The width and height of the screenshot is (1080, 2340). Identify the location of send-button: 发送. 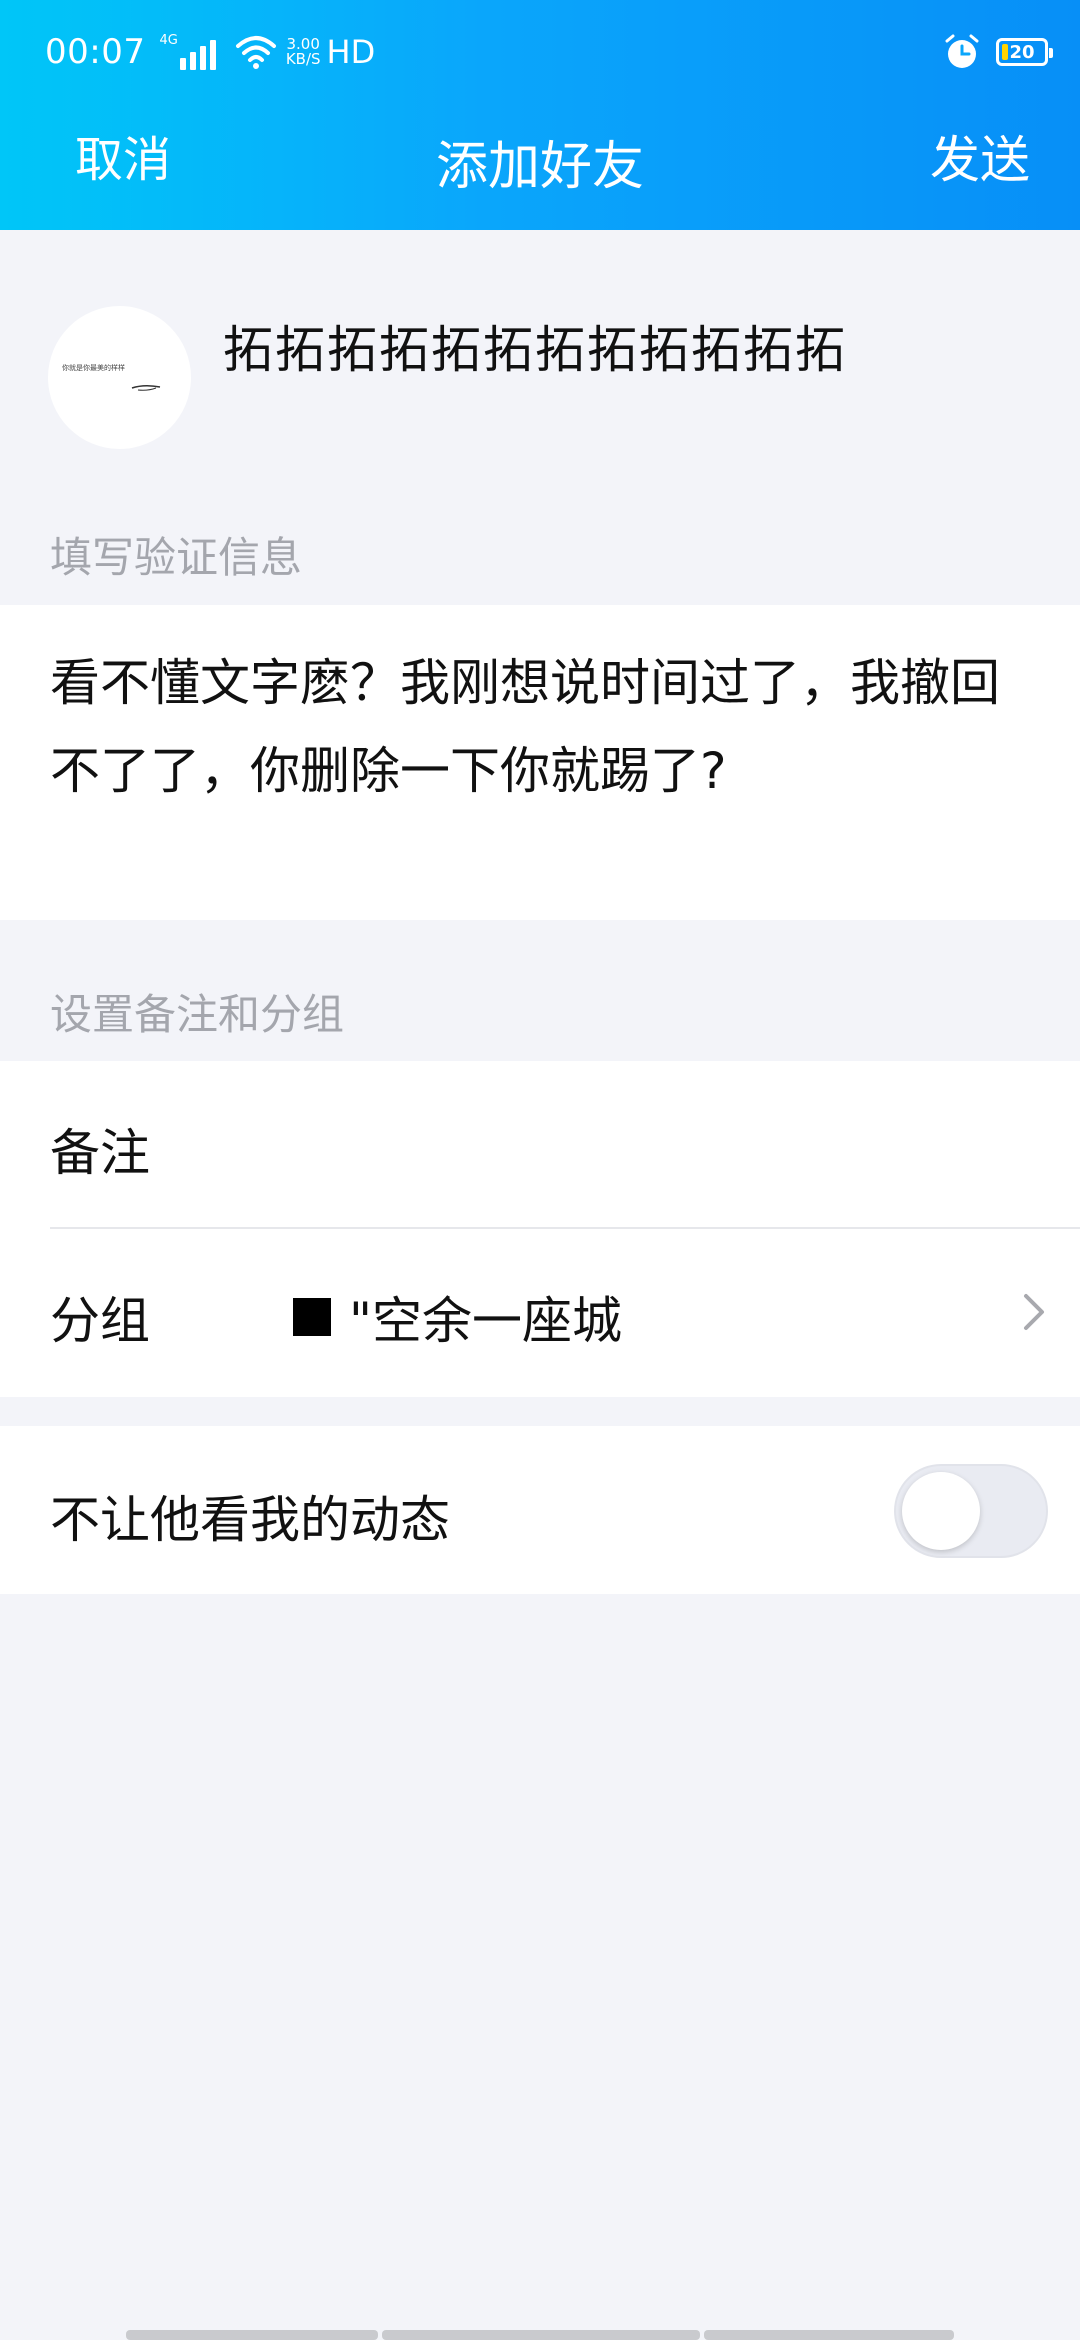
(980, 156).